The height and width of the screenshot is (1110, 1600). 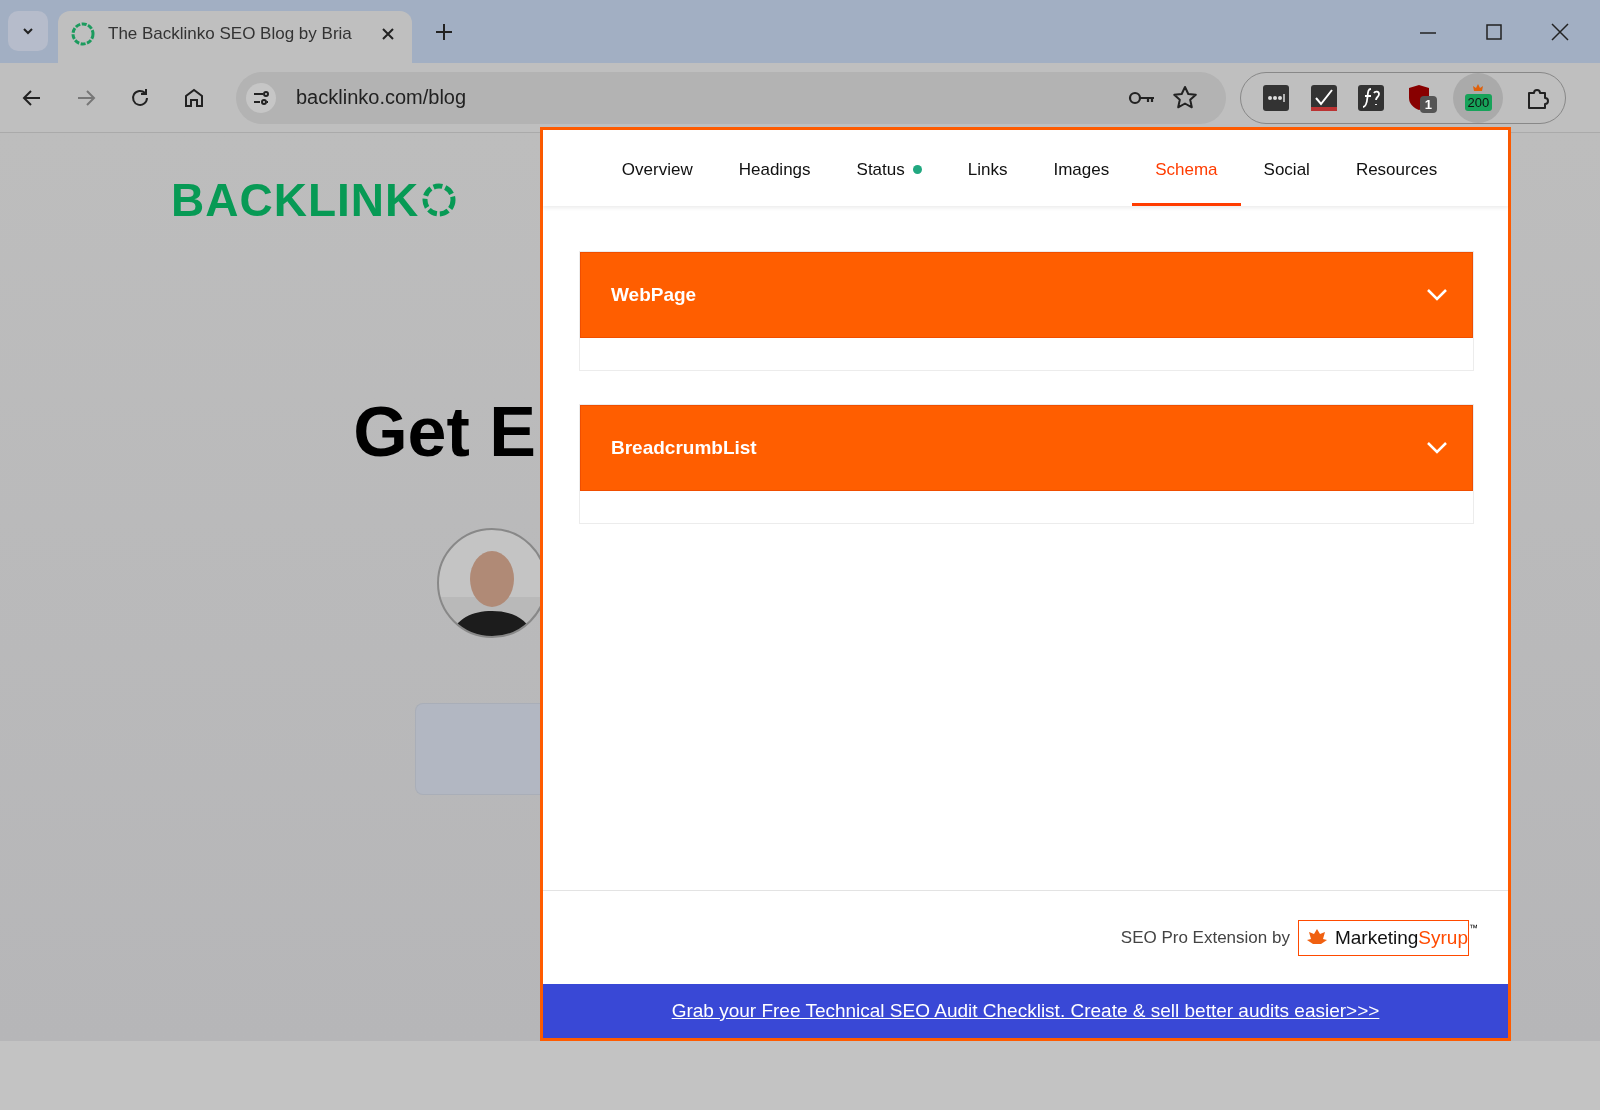 What do you see at coordinates (444, 432) in the screenshot?
I see `page-heading: Get E` at bounding box center [444, 432].